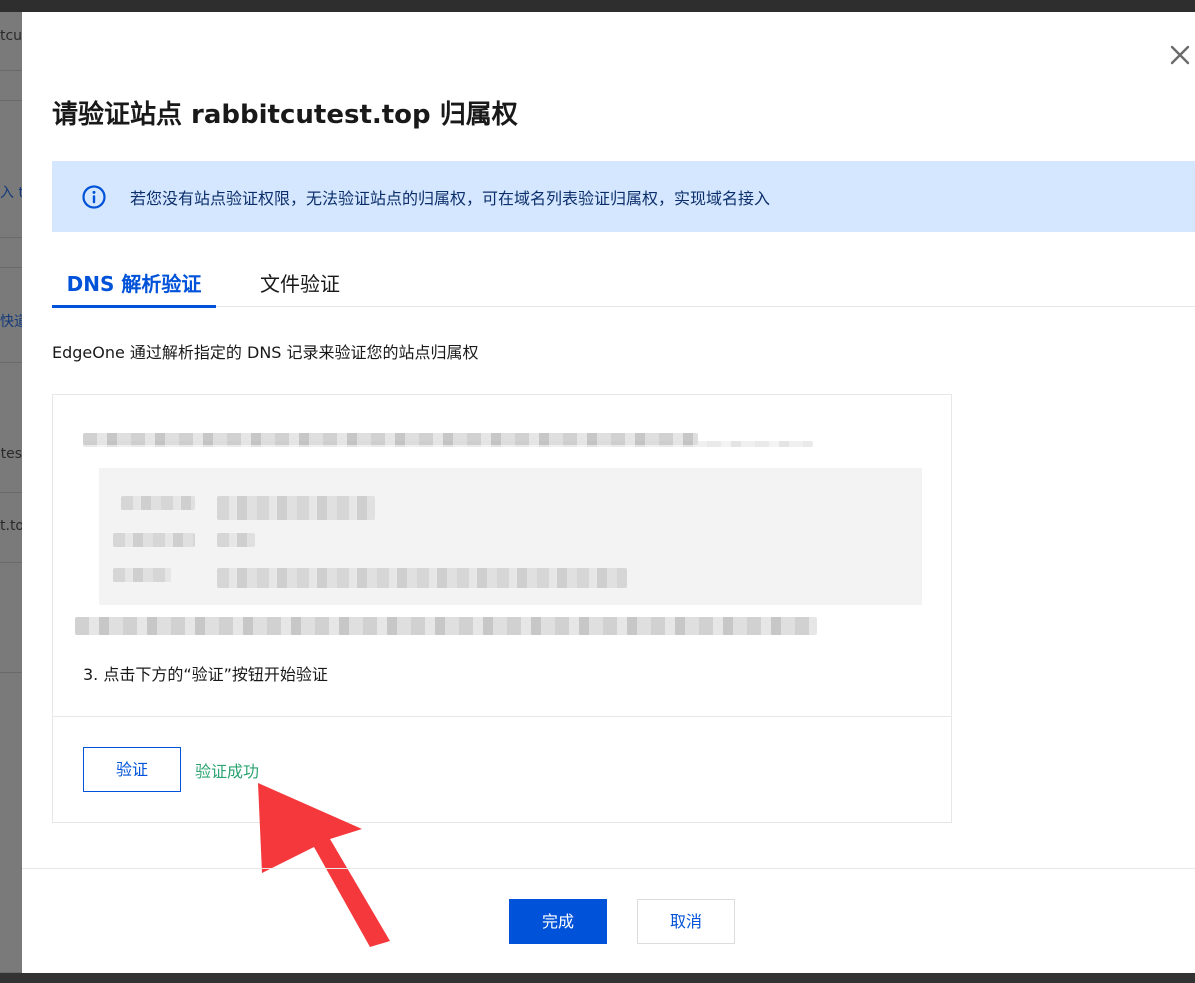 Image resolution: width=1195 pixels, height=983 pixels. What do you see at coordinates (265, 352) in the screenshot?
I see `dns-description: EdgeOne 通过解析指定的 DNS 记录来验证您的站点归属权` at bounding box center [265, 352].